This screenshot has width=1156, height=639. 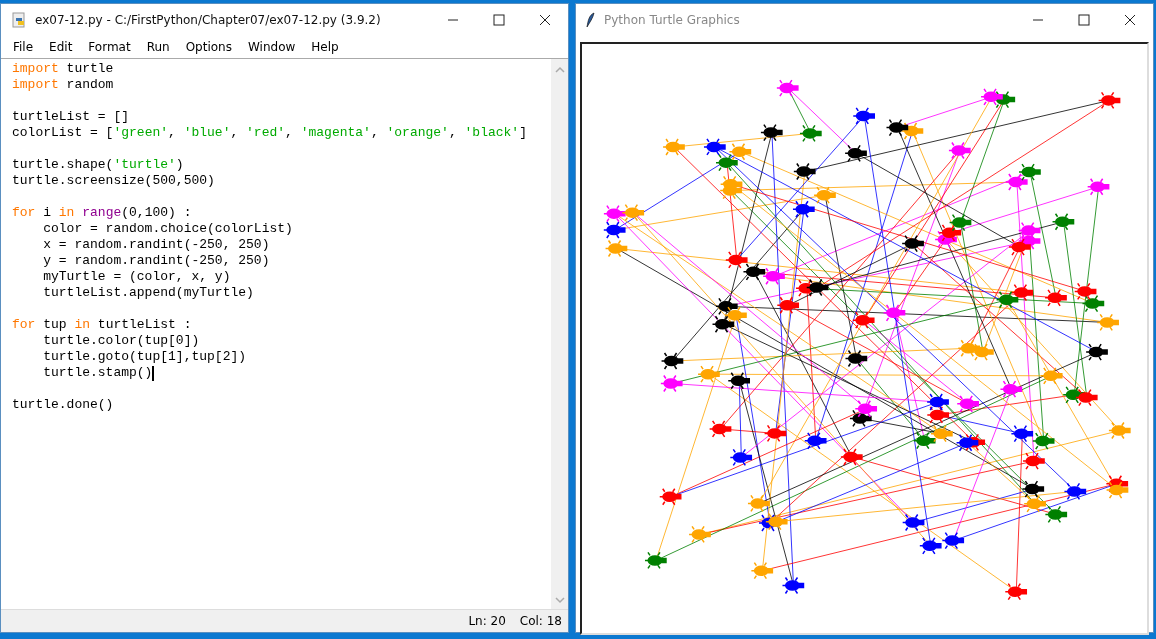 What do you see at coordinates (559, 334) in the screenshot?
I see `vertical-scrollbar` at bounding box center [559, 334].